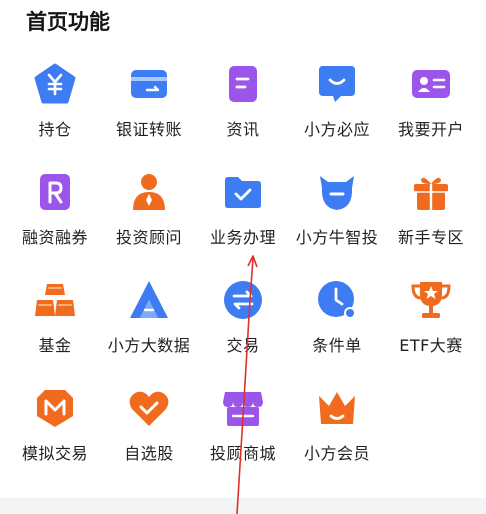 The width and height of the screenshot is (486, 514). I want to click on tile-label: 业务办理, so click(242, 237).